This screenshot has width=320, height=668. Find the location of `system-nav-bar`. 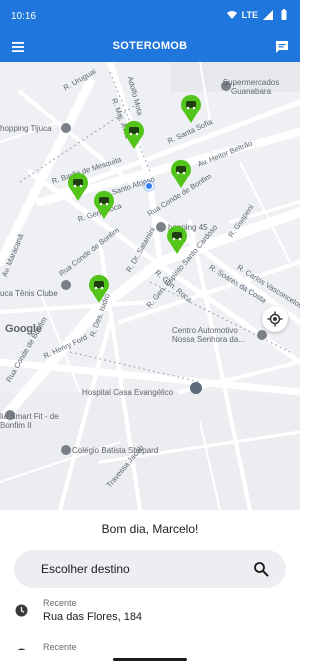

system-nav-bar is located at coordinates (150, 659).